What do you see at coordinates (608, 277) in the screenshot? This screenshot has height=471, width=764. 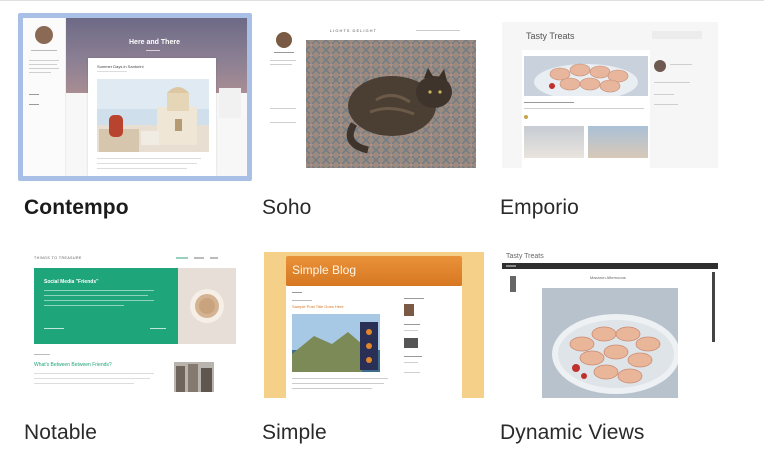 I see `dynamic-views-post-title: Macaron Afternoons` at bounding box center [608, 277].